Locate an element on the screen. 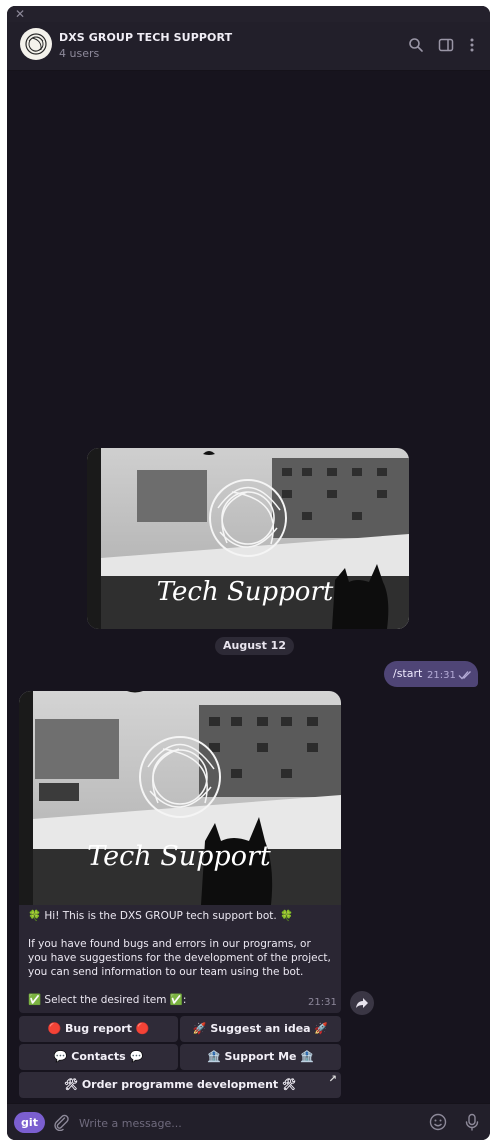  title-bar: ✕ is located at coordinates (248, 14).